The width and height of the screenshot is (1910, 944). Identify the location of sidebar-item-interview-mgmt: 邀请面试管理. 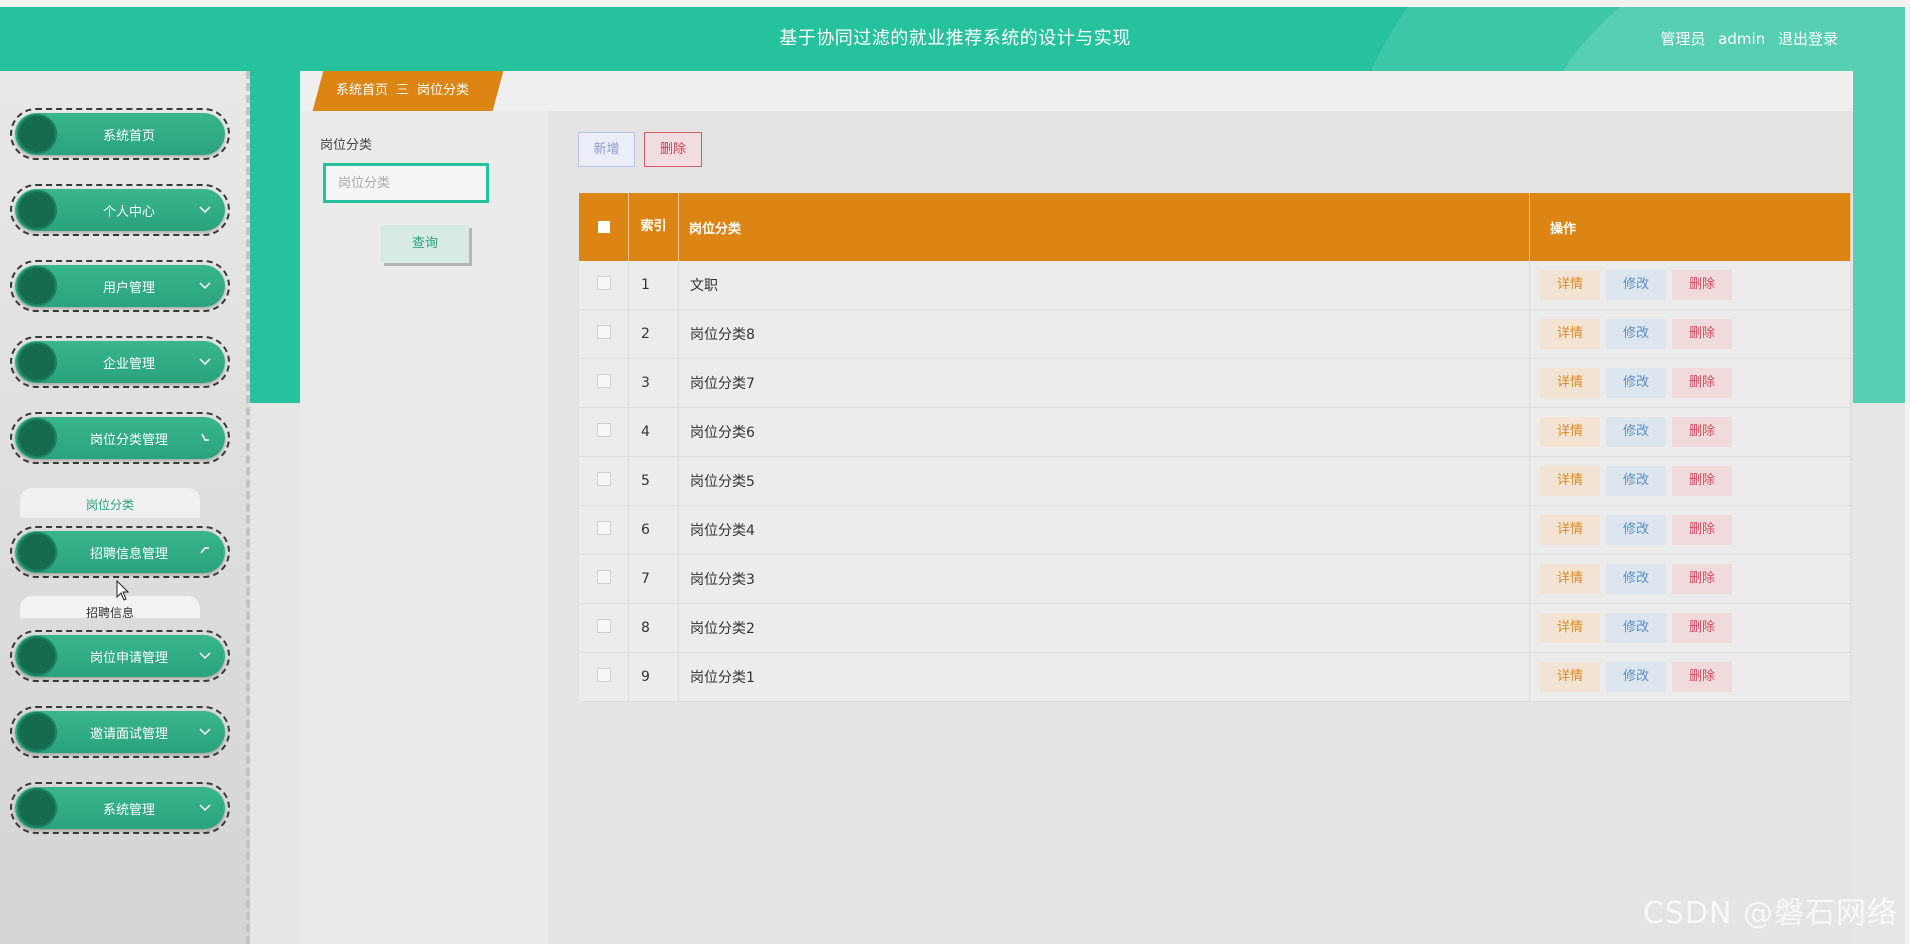
(120, 732).